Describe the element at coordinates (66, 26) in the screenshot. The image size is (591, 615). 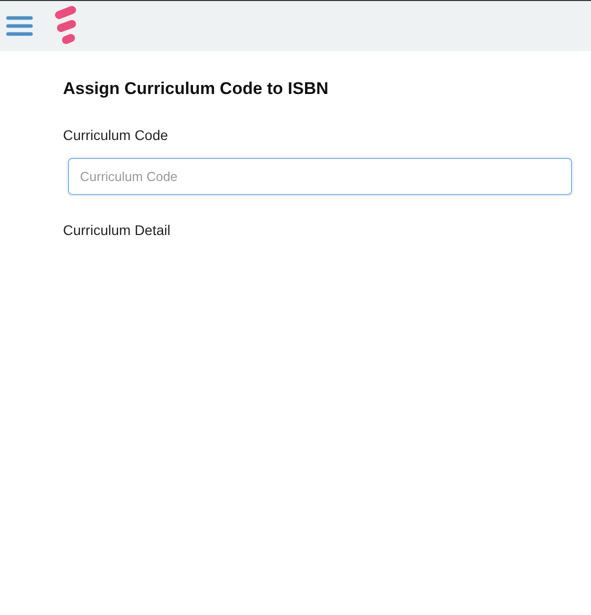
I see `logo-icon` at that location.